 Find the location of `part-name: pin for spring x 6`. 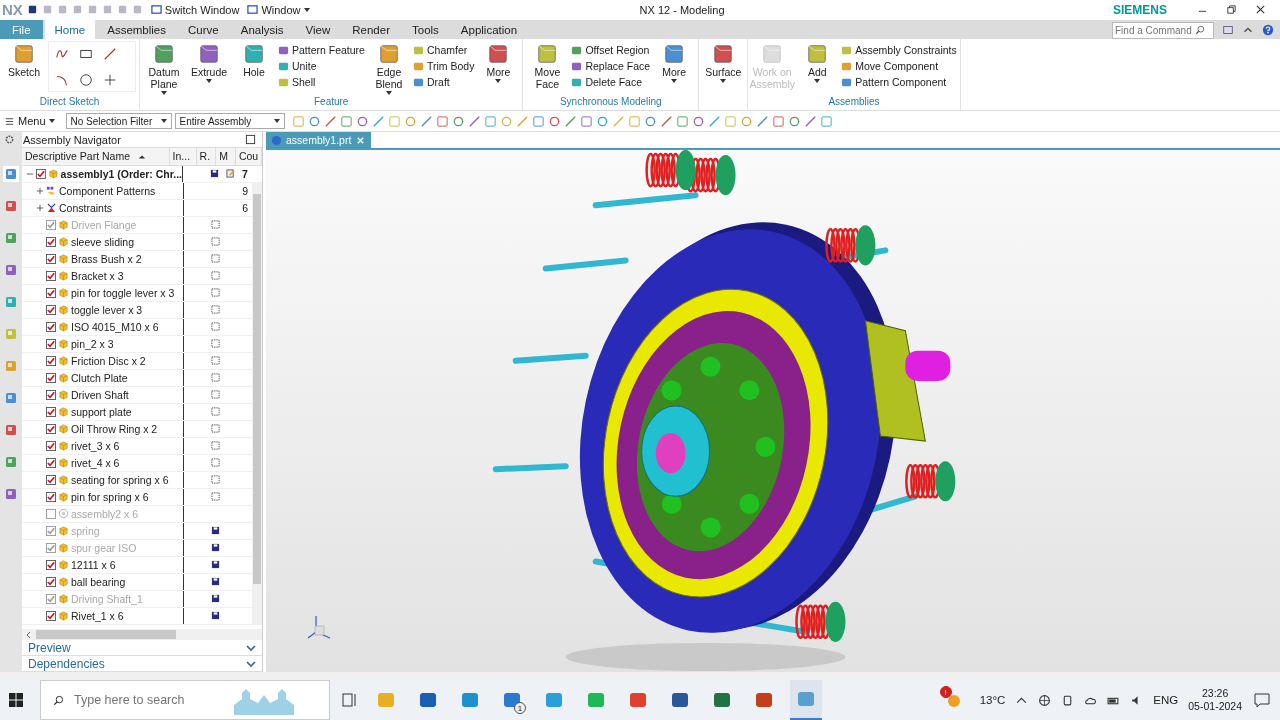

part-name: pin for spring x 6 is located at coordinates (110, 497).